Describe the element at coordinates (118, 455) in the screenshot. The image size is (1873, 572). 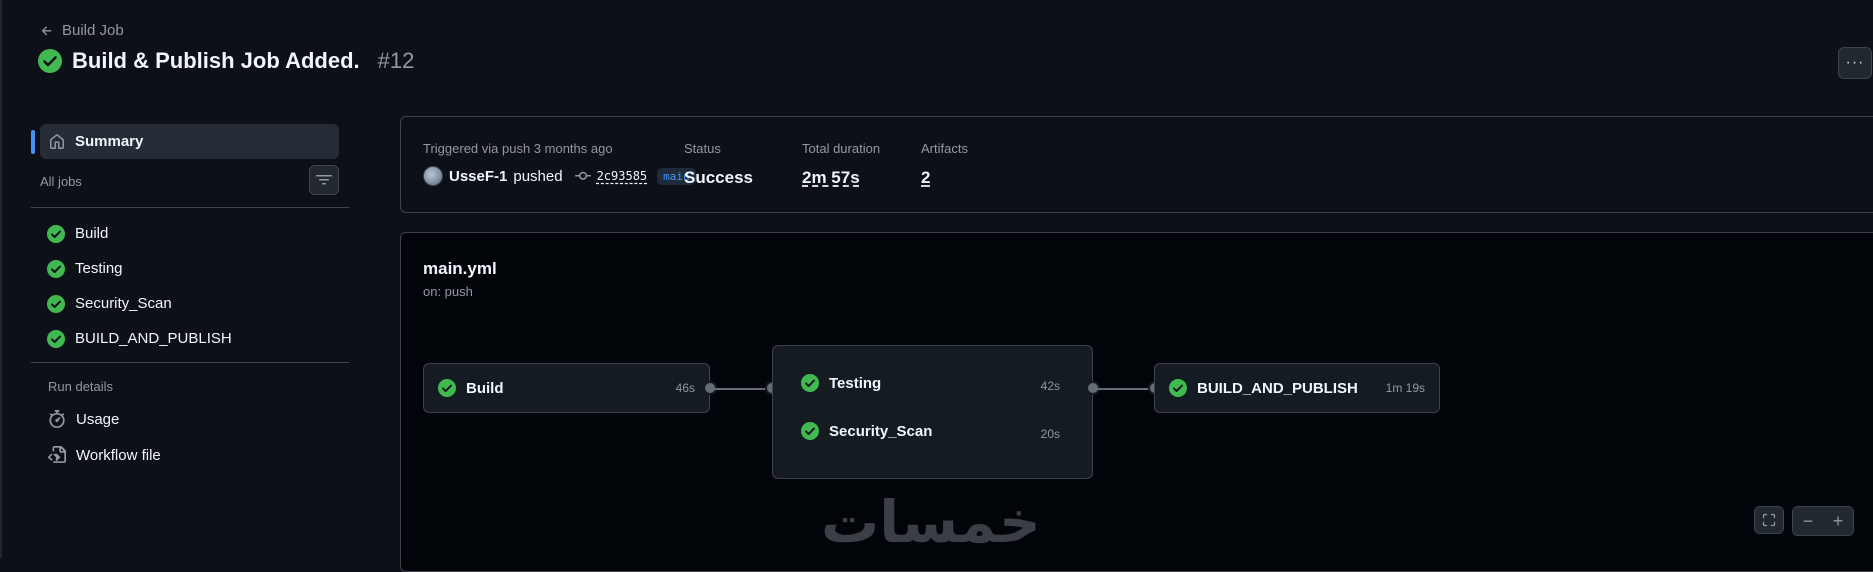
I see `sidebar-item-label: Workflow file` at that location.